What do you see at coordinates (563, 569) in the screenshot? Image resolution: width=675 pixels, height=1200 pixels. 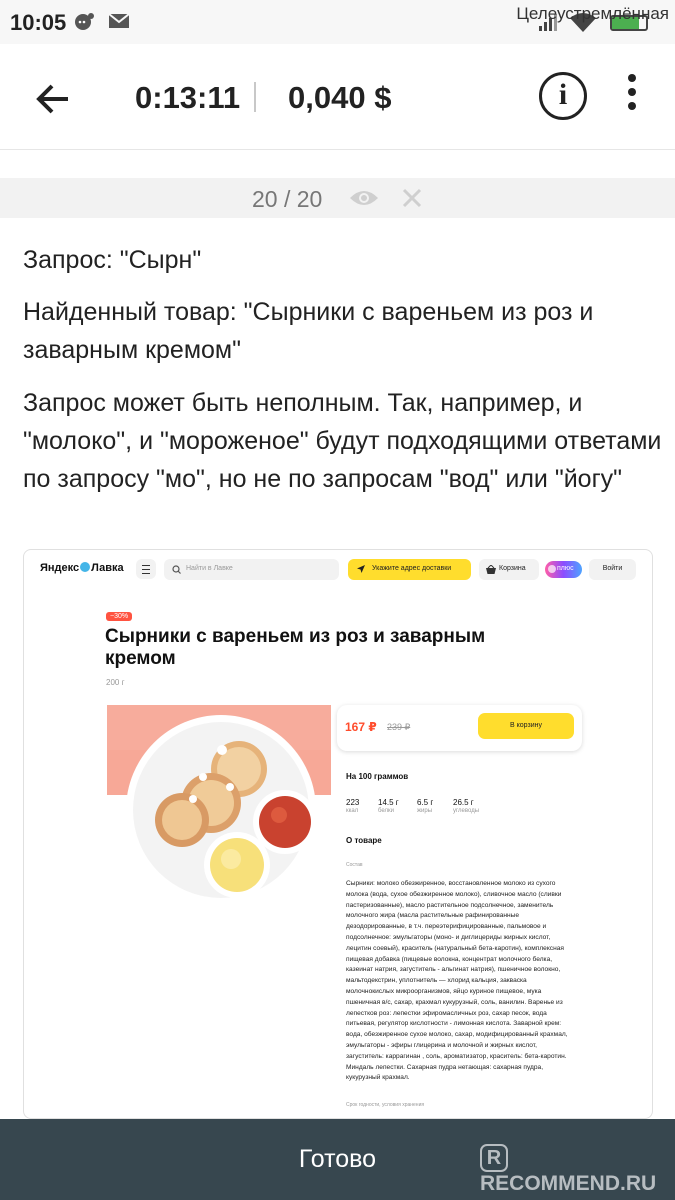 I see `lavka-plus-badge: плюс` at bounding box center [563, 569].